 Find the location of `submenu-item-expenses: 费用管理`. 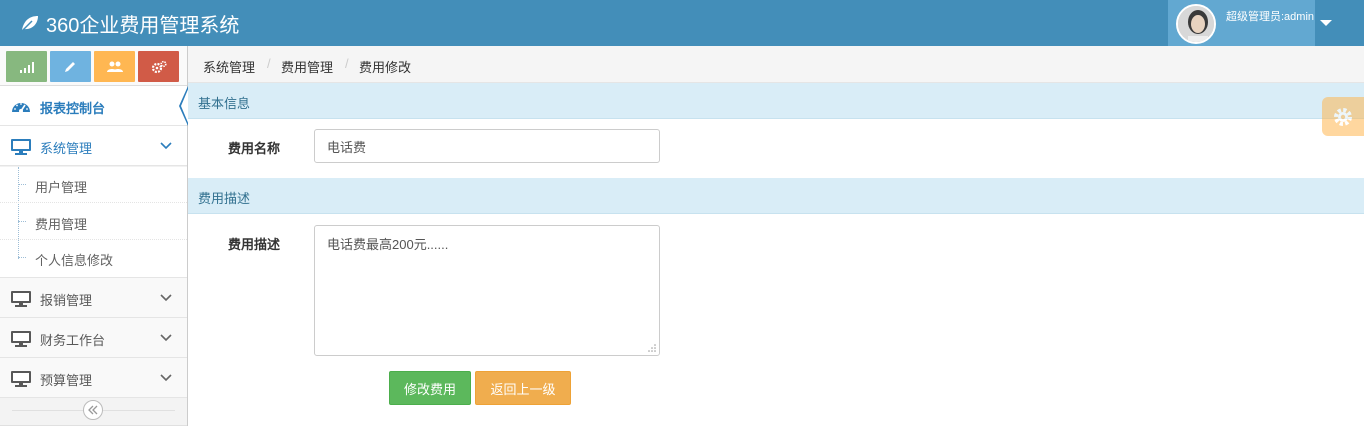

submenu-item-expenses: 费用管理 is located at coordinates (93, 222).